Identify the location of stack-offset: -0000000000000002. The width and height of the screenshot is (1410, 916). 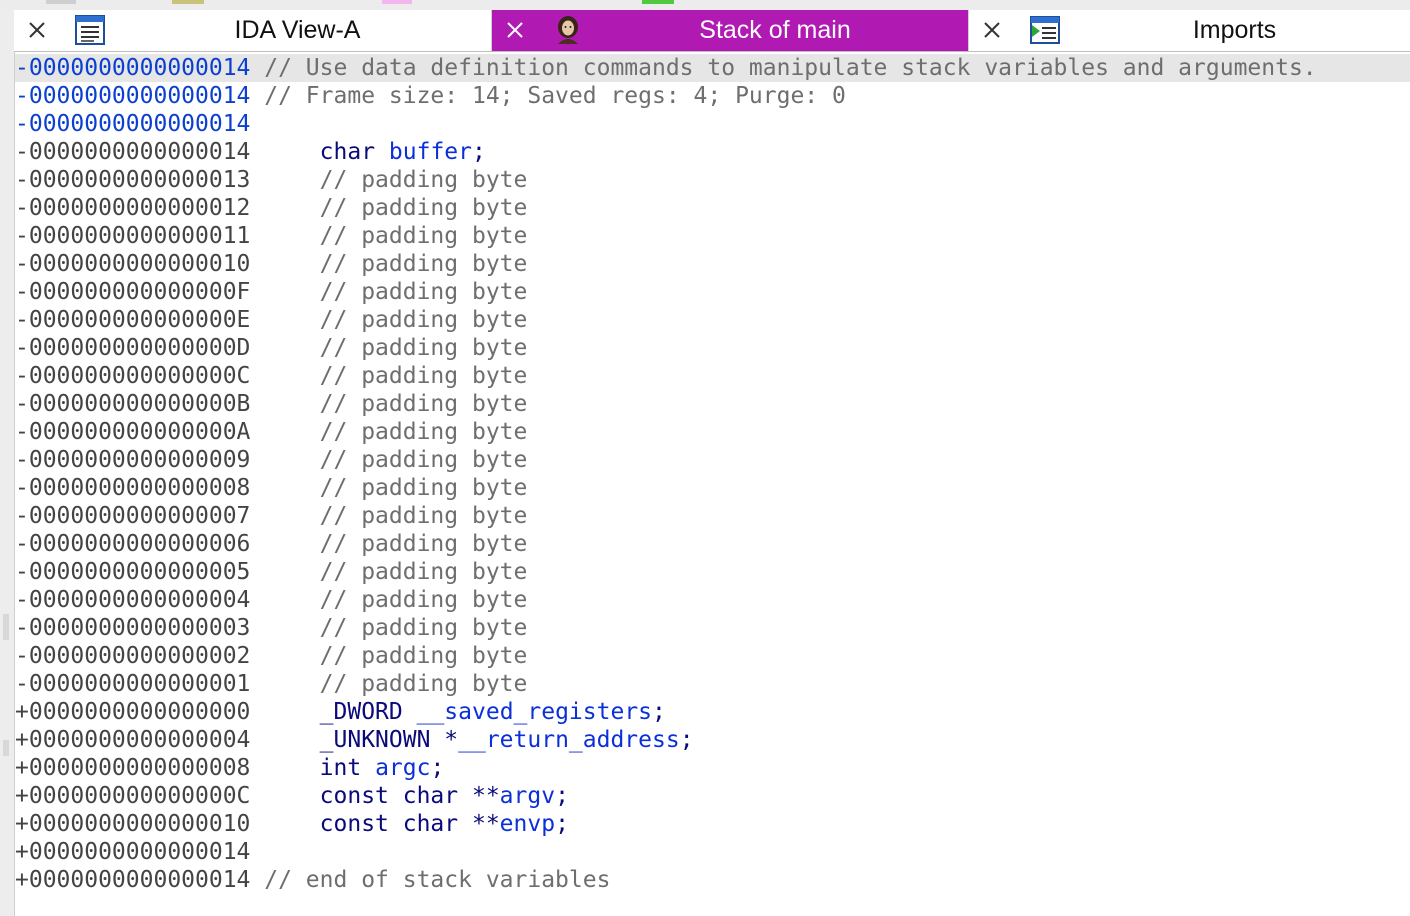
(133, 656).